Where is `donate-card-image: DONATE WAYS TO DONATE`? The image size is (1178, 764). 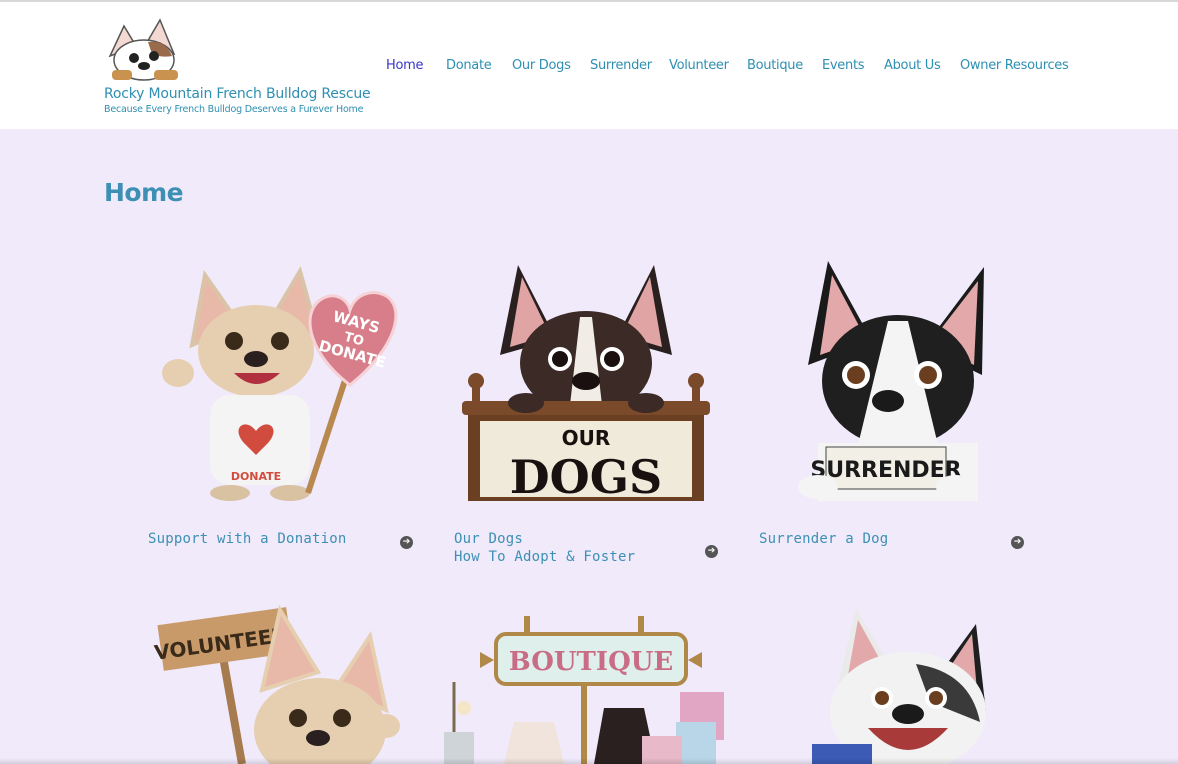
donate-card-image: DONATE WAYS TO DONATE is located at coordinates (280, 380).